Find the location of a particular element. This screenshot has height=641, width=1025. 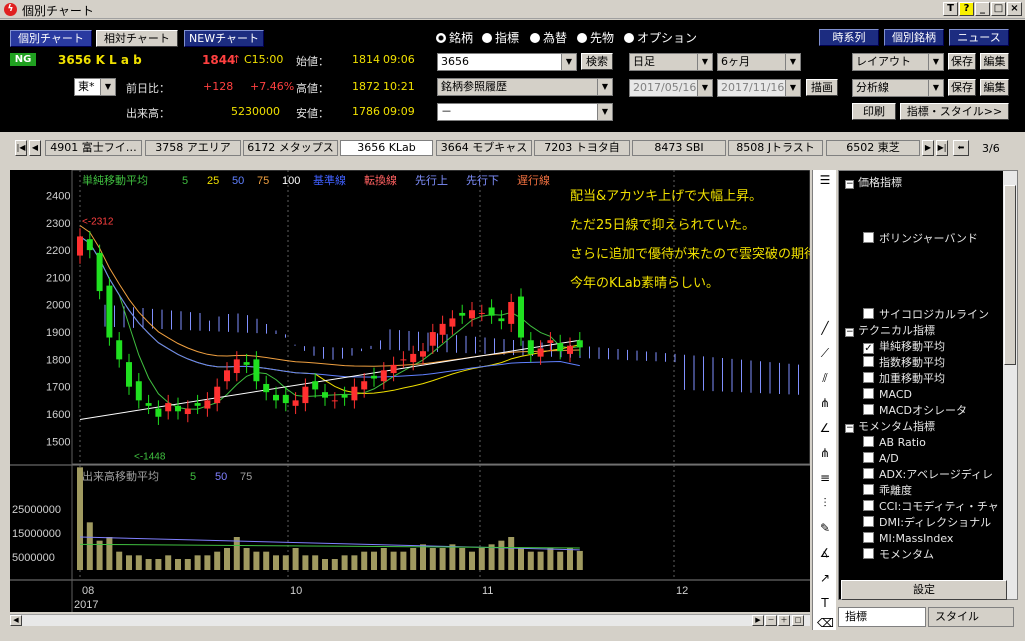

tree-item: サイコロジカルライン is located at coordinates (926, 315).